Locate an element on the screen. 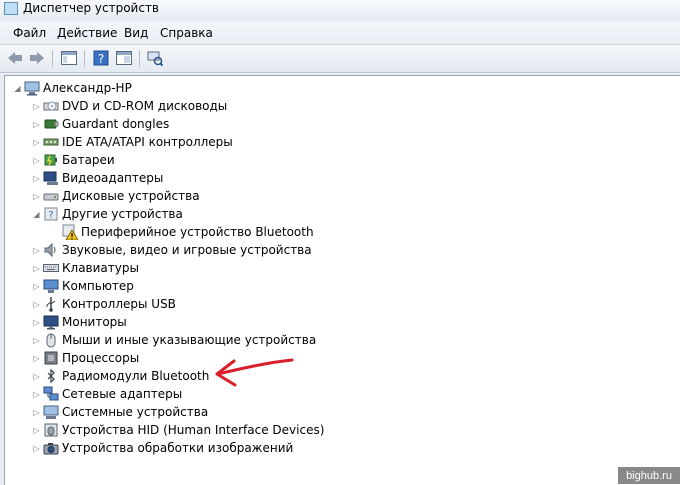 This screenshot has width=680, height=485. properties-icon is located at coordinates (124, 58).